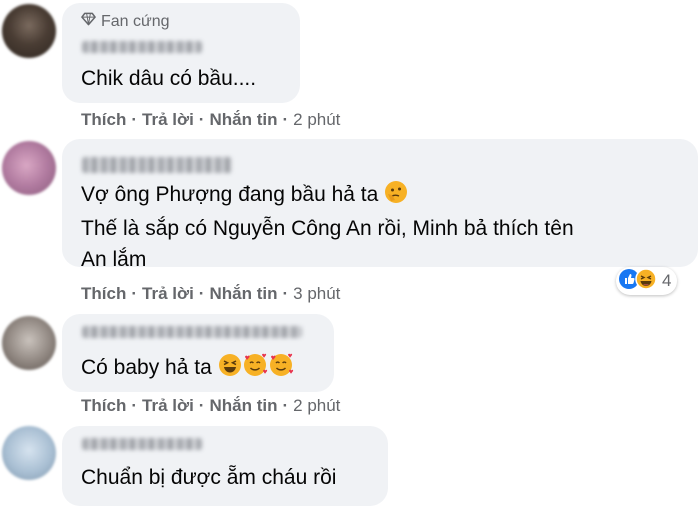 The height and width of the screenshot is (506, 700). Describe the element at coordinates (114, 259) in the screenshot. I see `comment-line: An lắm` at that location.